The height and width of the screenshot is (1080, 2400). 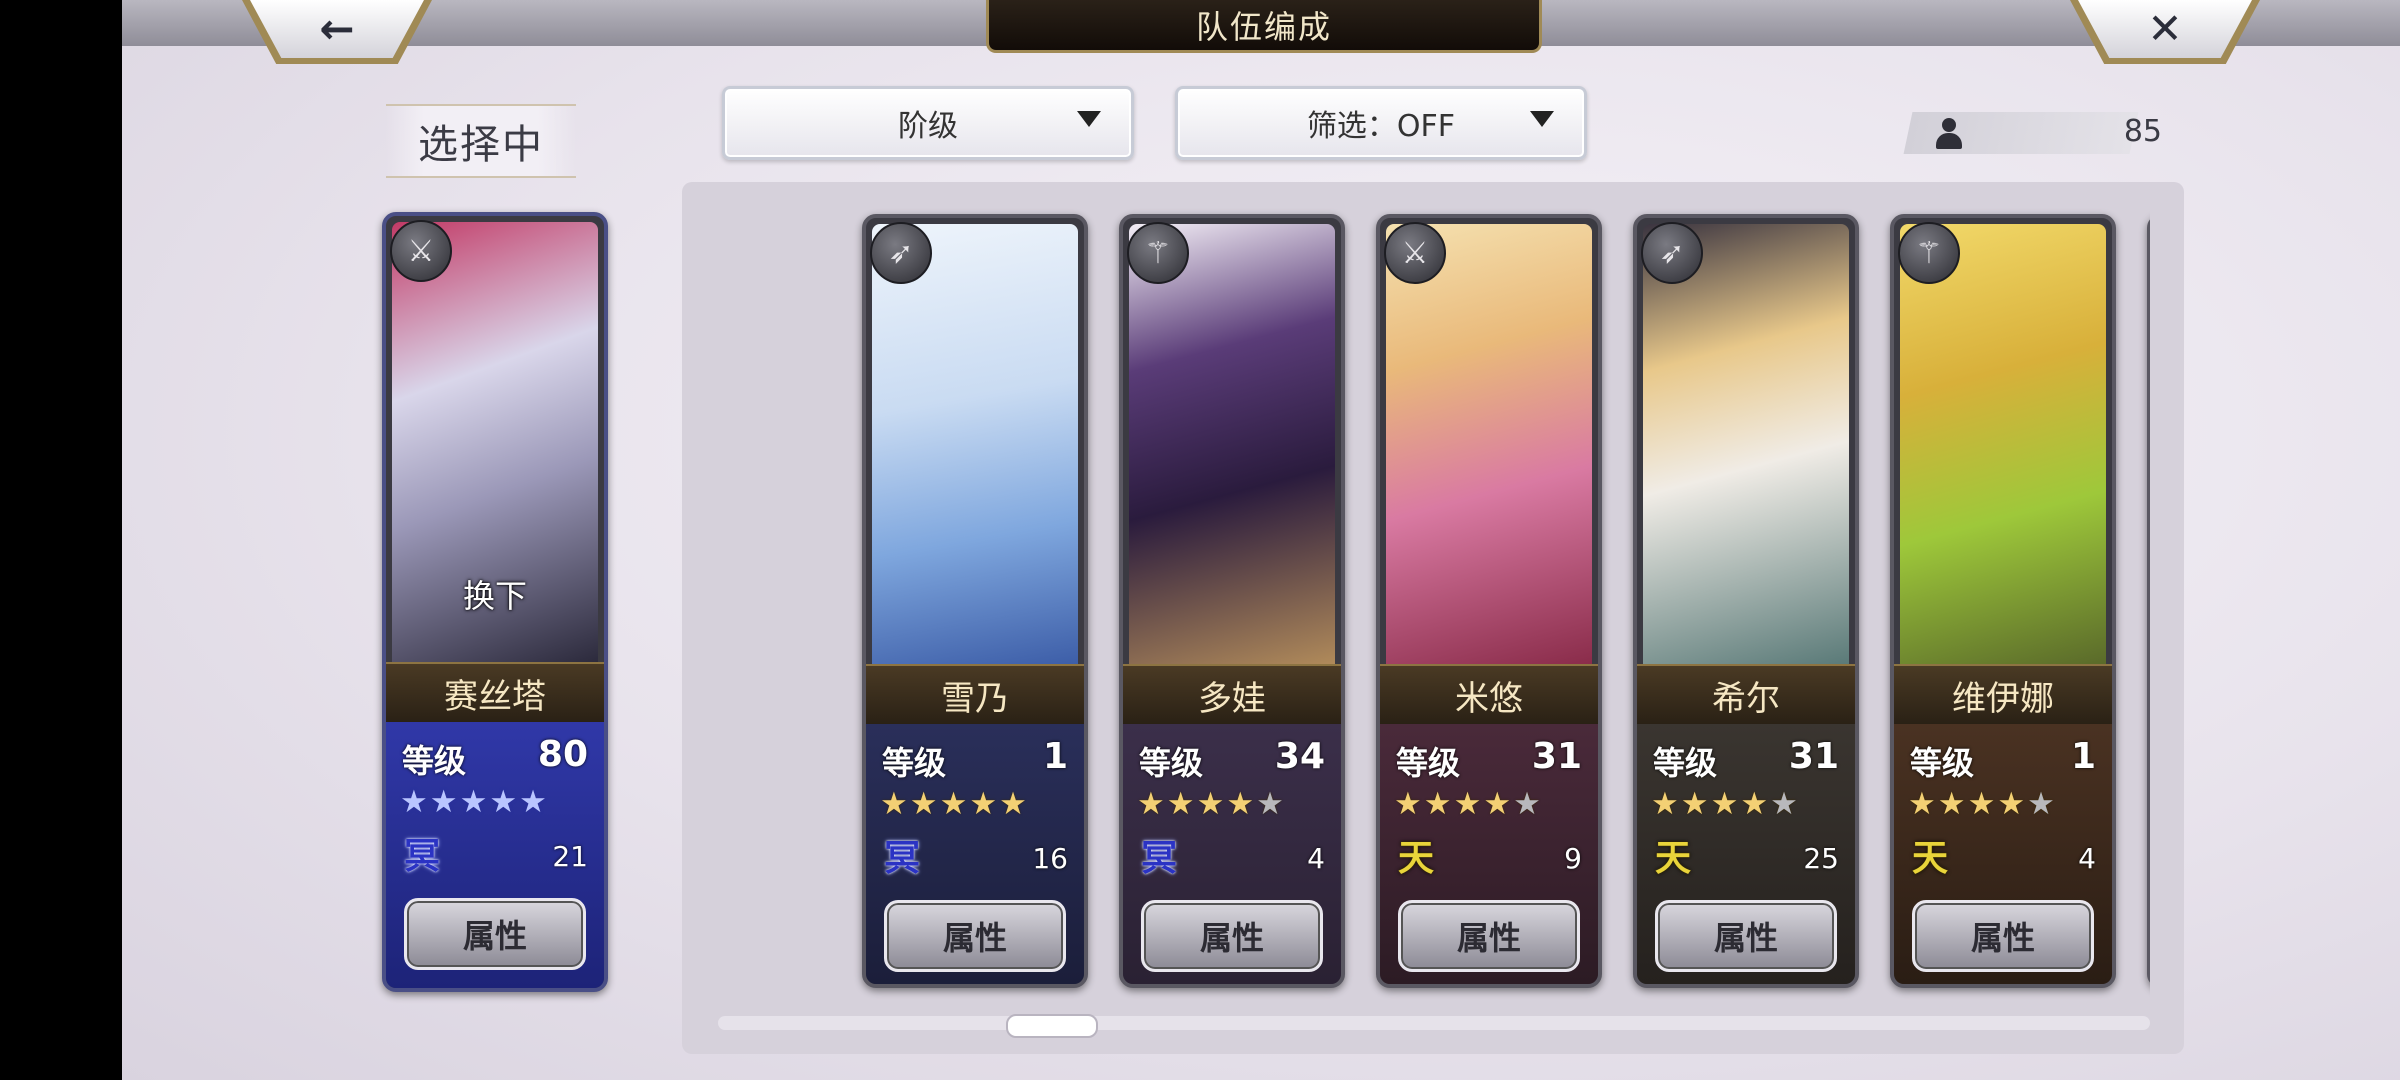 I want to click on character-stats: 等级 1 ★★★★★ 天 4 属性, so click(x=2003, y=854).